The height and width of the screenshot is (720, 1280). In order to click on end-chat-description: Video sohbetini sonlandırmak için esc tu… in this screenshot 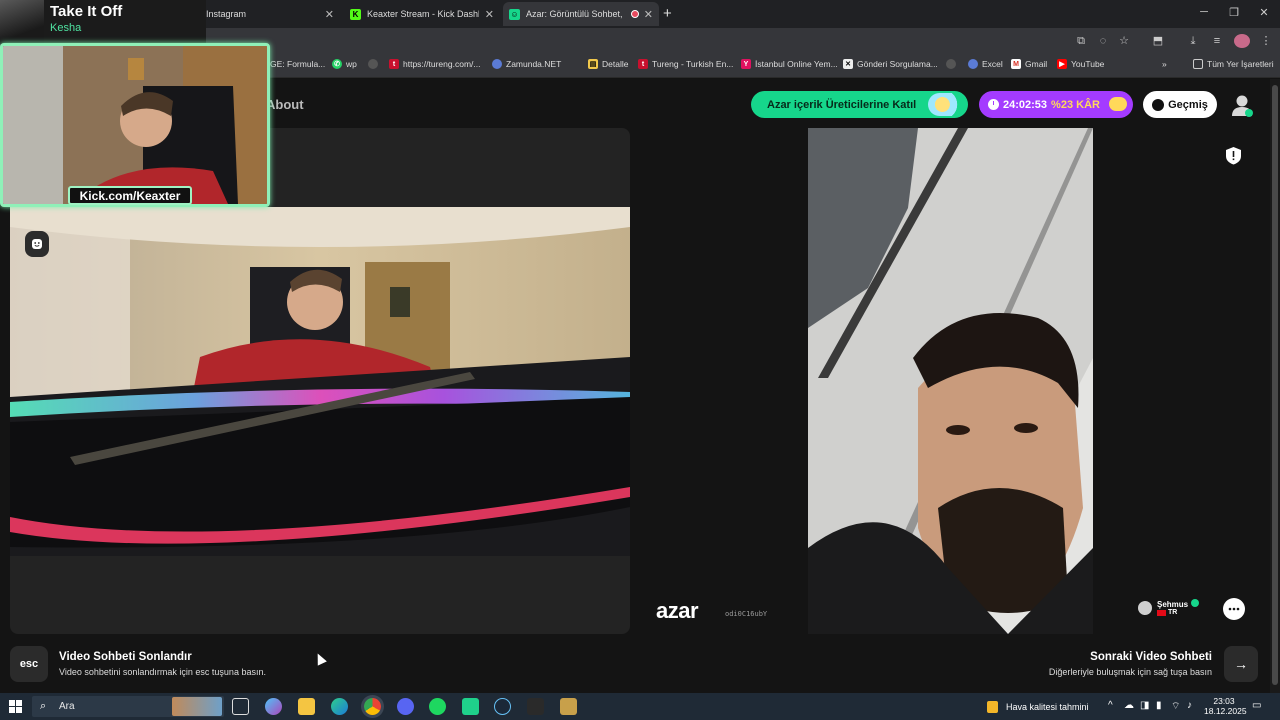, I will do `click(162, 672)`.